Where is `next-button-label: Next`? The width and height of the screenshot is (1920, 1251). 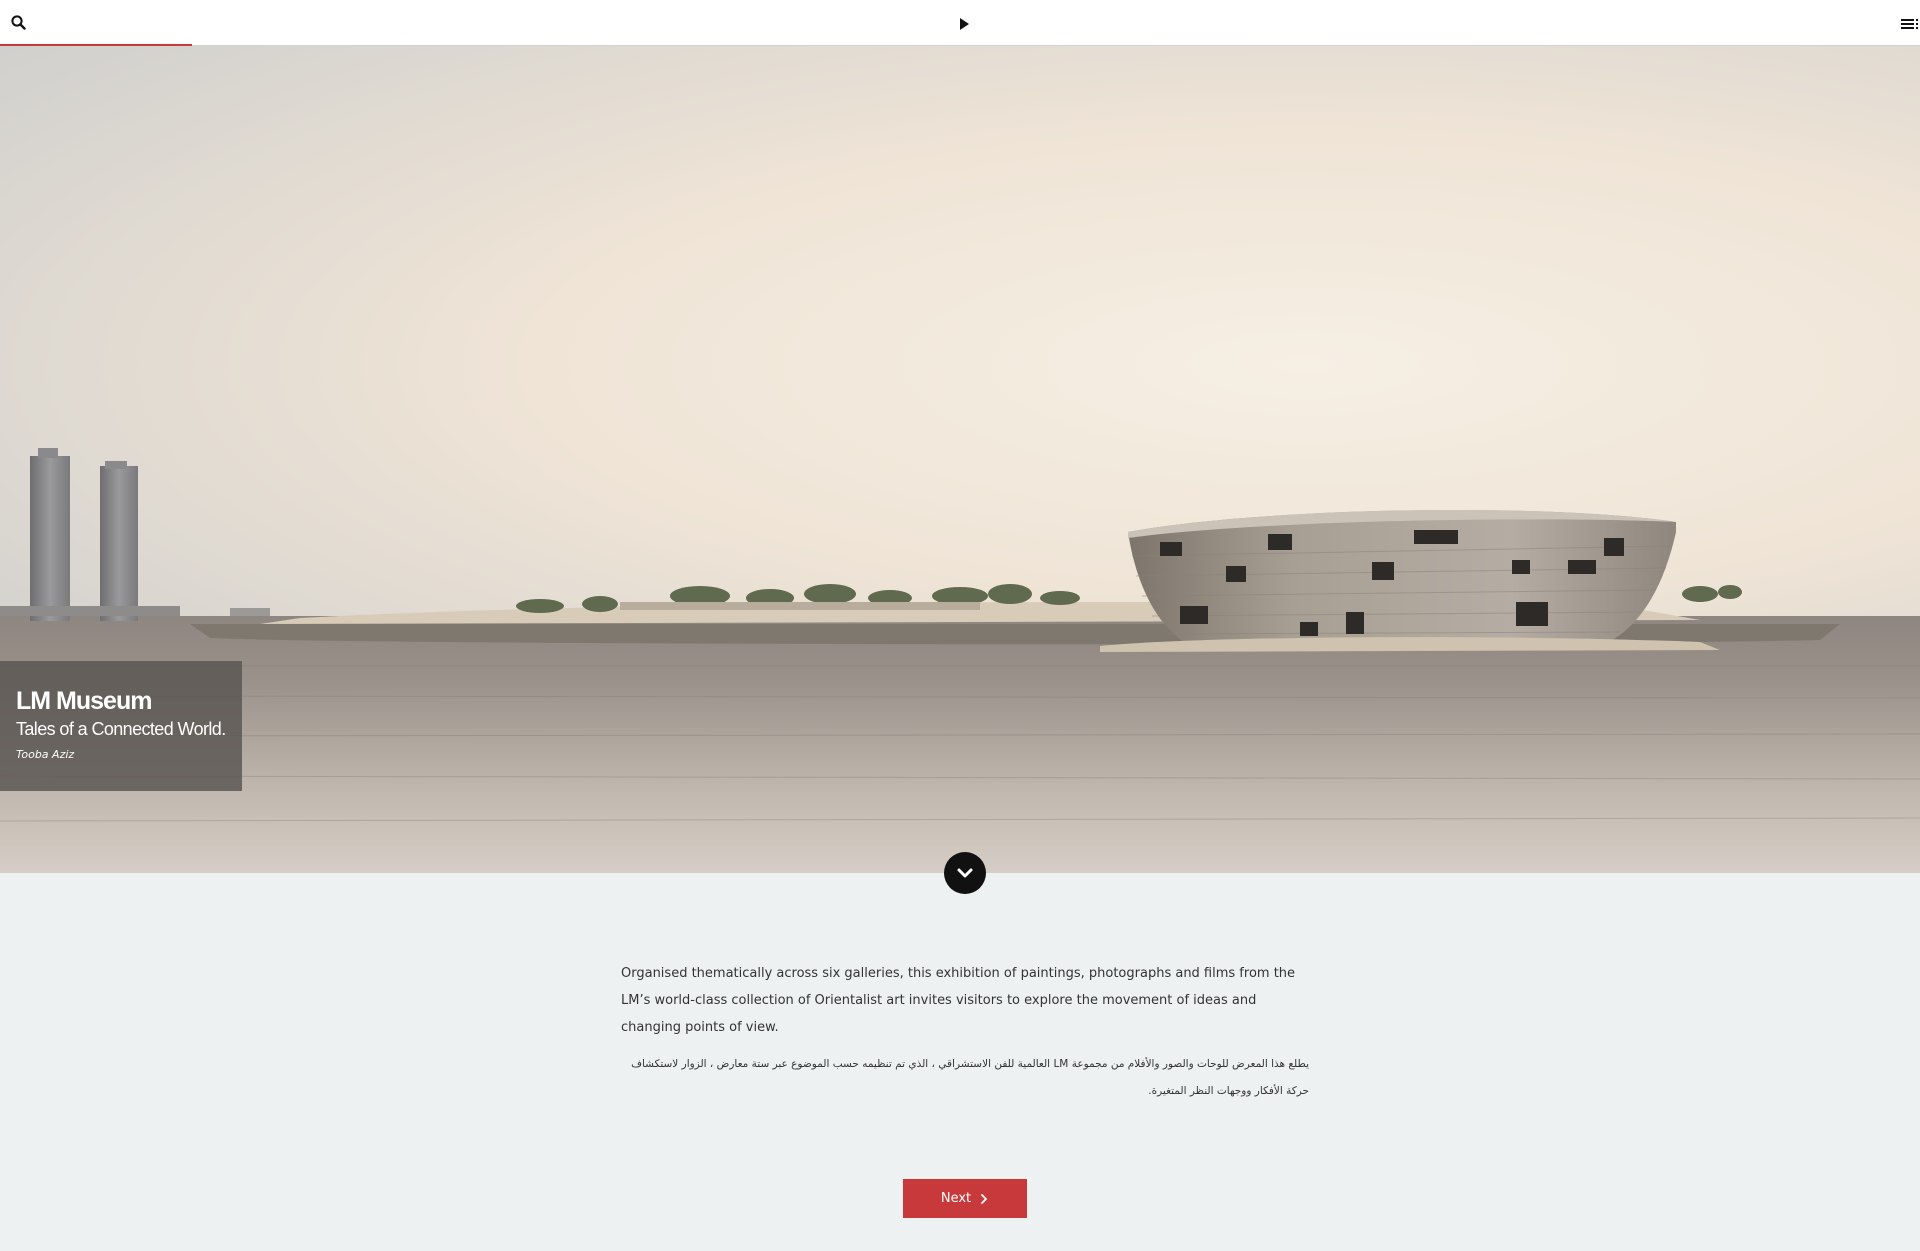
next-button-label: Next is located at coordinates (956, 1198).